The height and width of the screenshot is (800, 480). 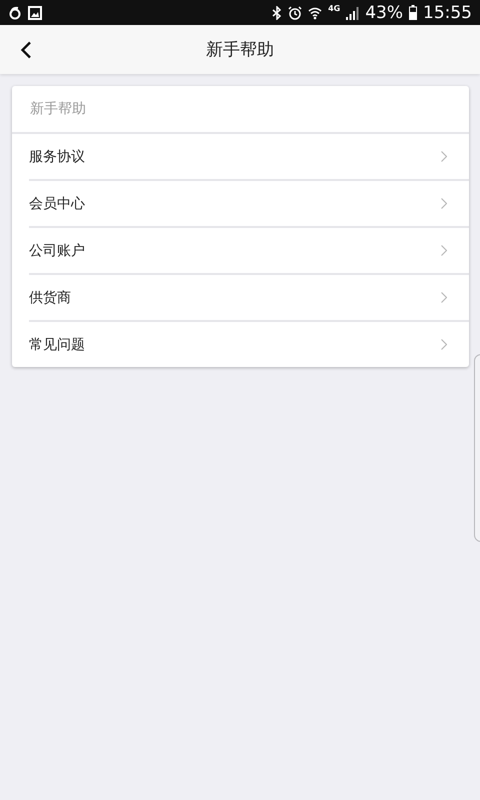 I want to click on network-label: 4G, so click(x=334, y=8).